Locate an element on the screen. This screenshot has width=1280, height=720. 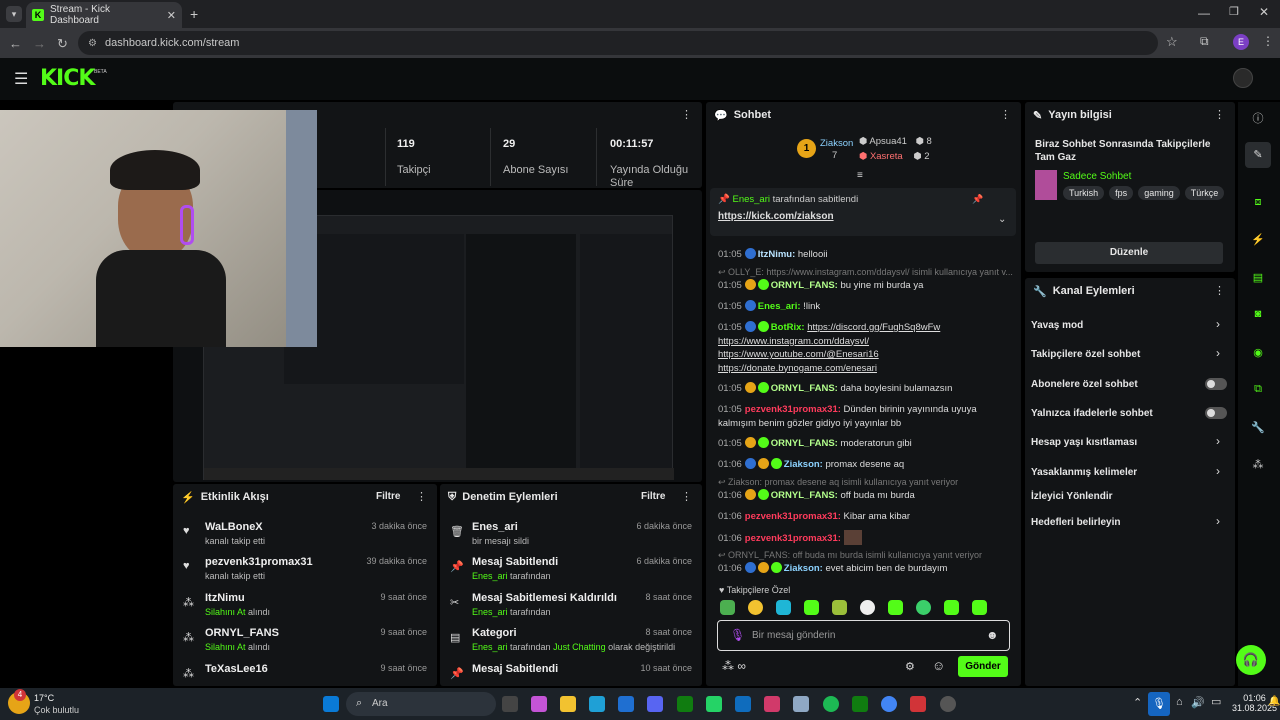
file-explorer-icon is located at coordinates (568, 704).